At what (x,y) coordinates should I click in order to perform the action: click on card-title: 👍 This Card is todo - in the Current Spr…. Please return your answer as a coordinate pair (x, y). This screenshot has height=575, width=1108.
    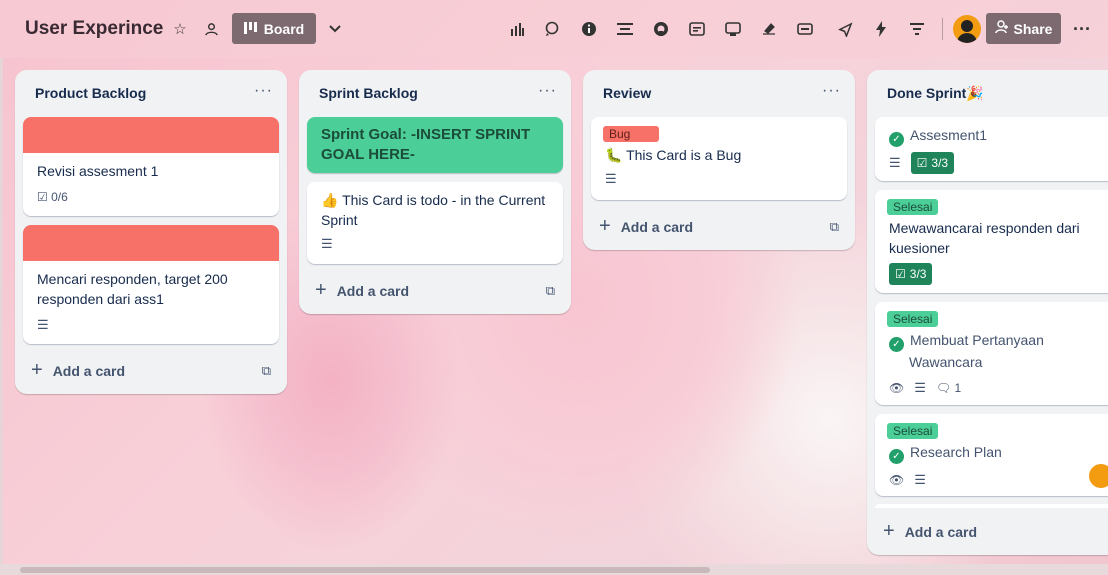
    Looking at the image, I should click on (433, 210).